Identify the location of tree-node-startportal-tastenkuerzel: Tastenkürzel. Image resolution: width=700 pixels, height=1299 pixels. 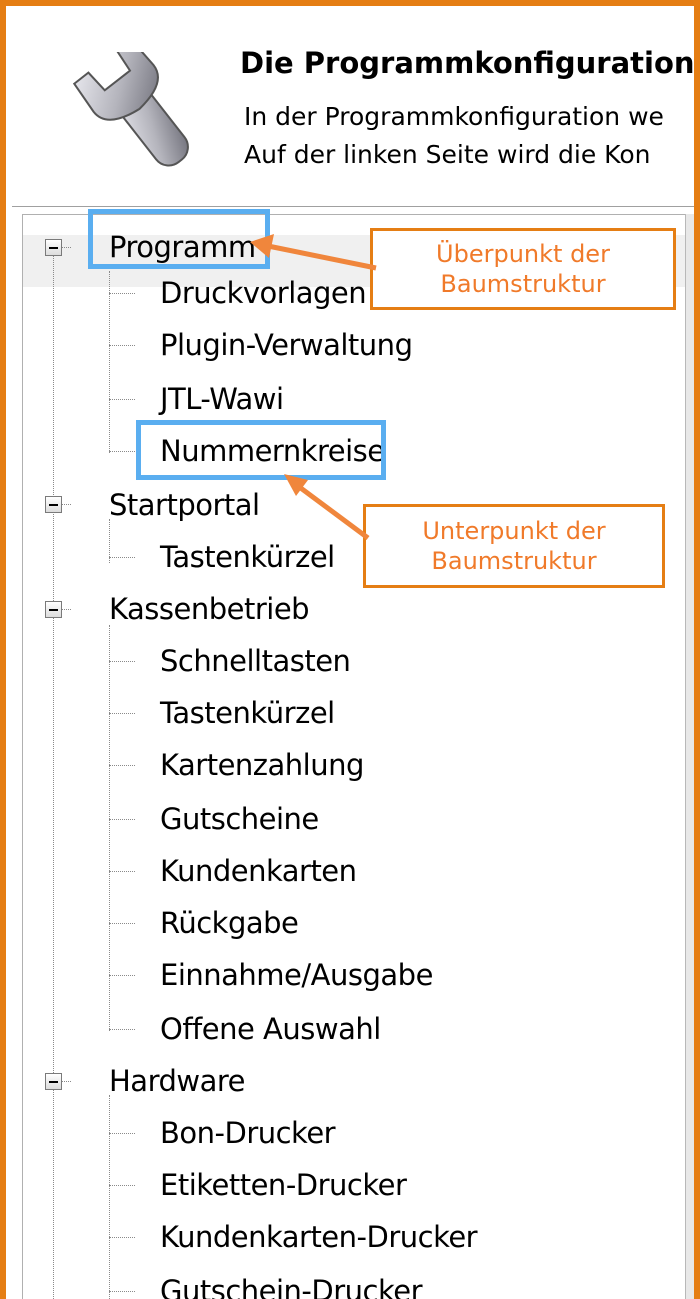
(247, 557).